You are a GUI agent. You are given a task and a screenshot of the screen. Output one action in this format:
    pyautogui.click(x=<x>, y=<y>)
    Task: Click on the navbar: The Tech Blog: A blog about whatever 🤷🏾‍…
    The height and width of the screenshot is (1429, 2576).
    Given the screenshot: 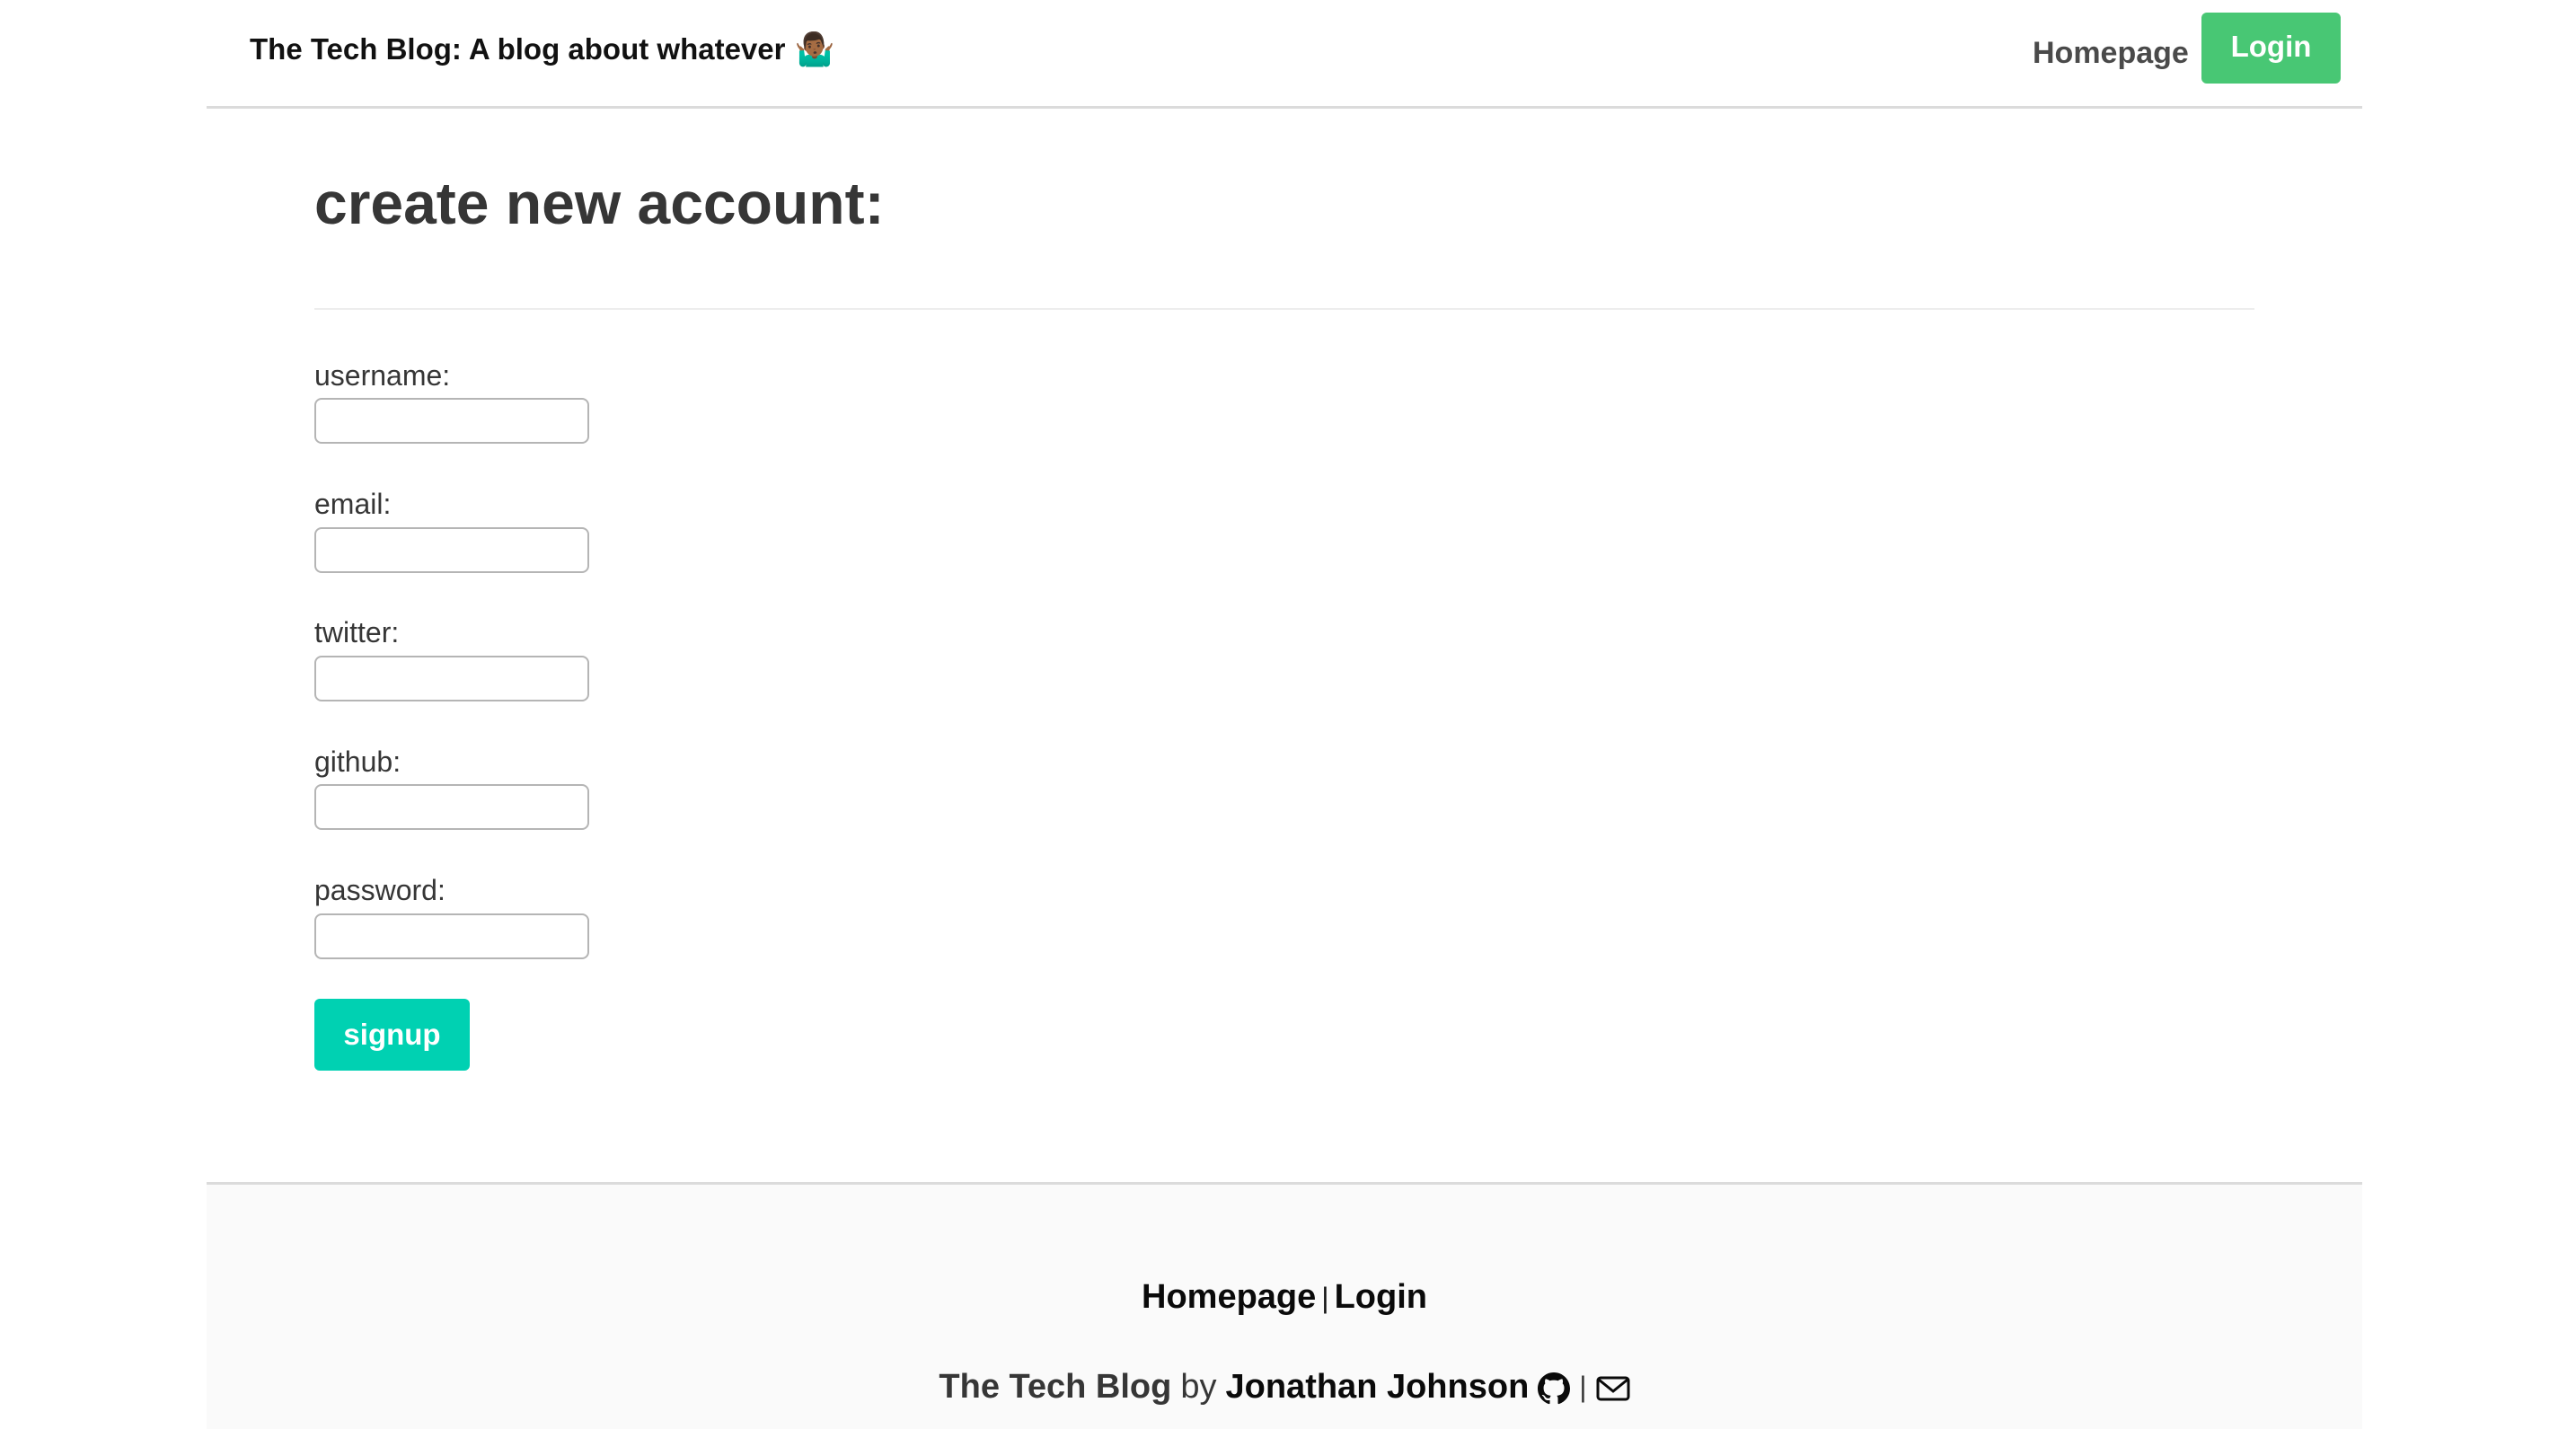 What is the action you would take?
    pyautogui.click(x=1284, y=54)
    